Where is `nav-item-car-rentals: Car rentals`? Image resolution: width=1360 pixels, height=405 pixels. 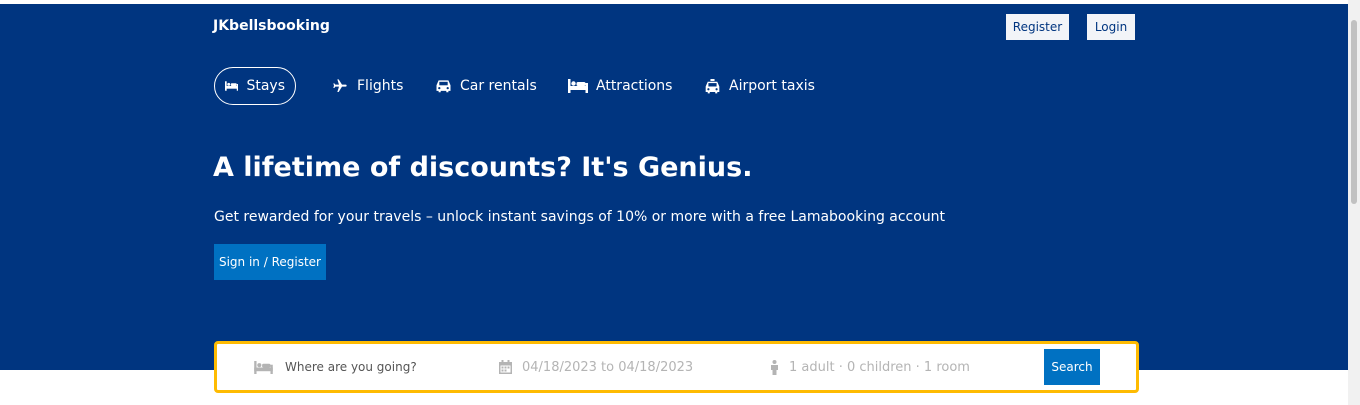
nav-item-car-rentals: Car rentals is located at coordinates (486, 86).